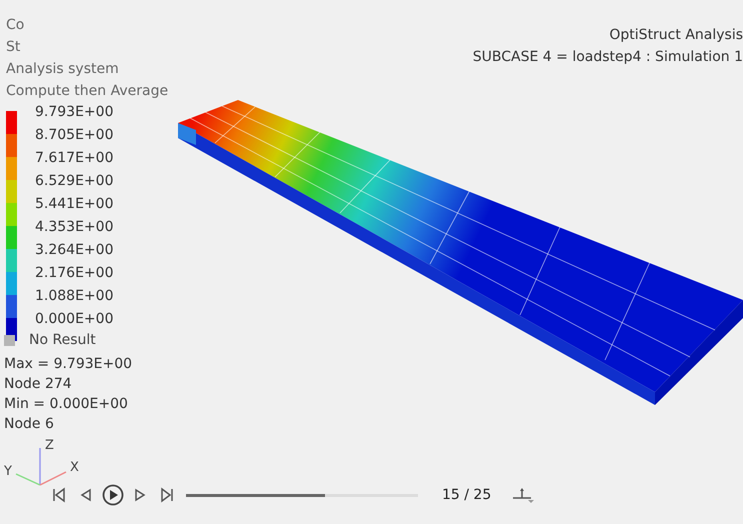 The image size is (743, 524). I want to click on result-info-line: St, so click(14, 47).